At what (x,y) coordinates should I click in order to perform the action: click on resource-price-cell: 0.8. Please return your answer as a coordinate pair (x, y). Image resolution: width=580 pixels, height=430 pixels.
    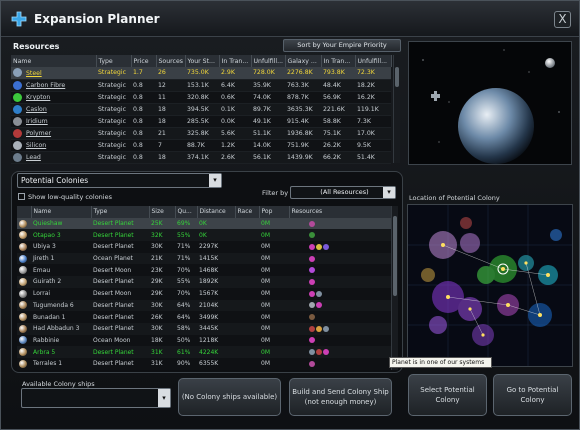
    Looking at the image, I should click on (143, 97).